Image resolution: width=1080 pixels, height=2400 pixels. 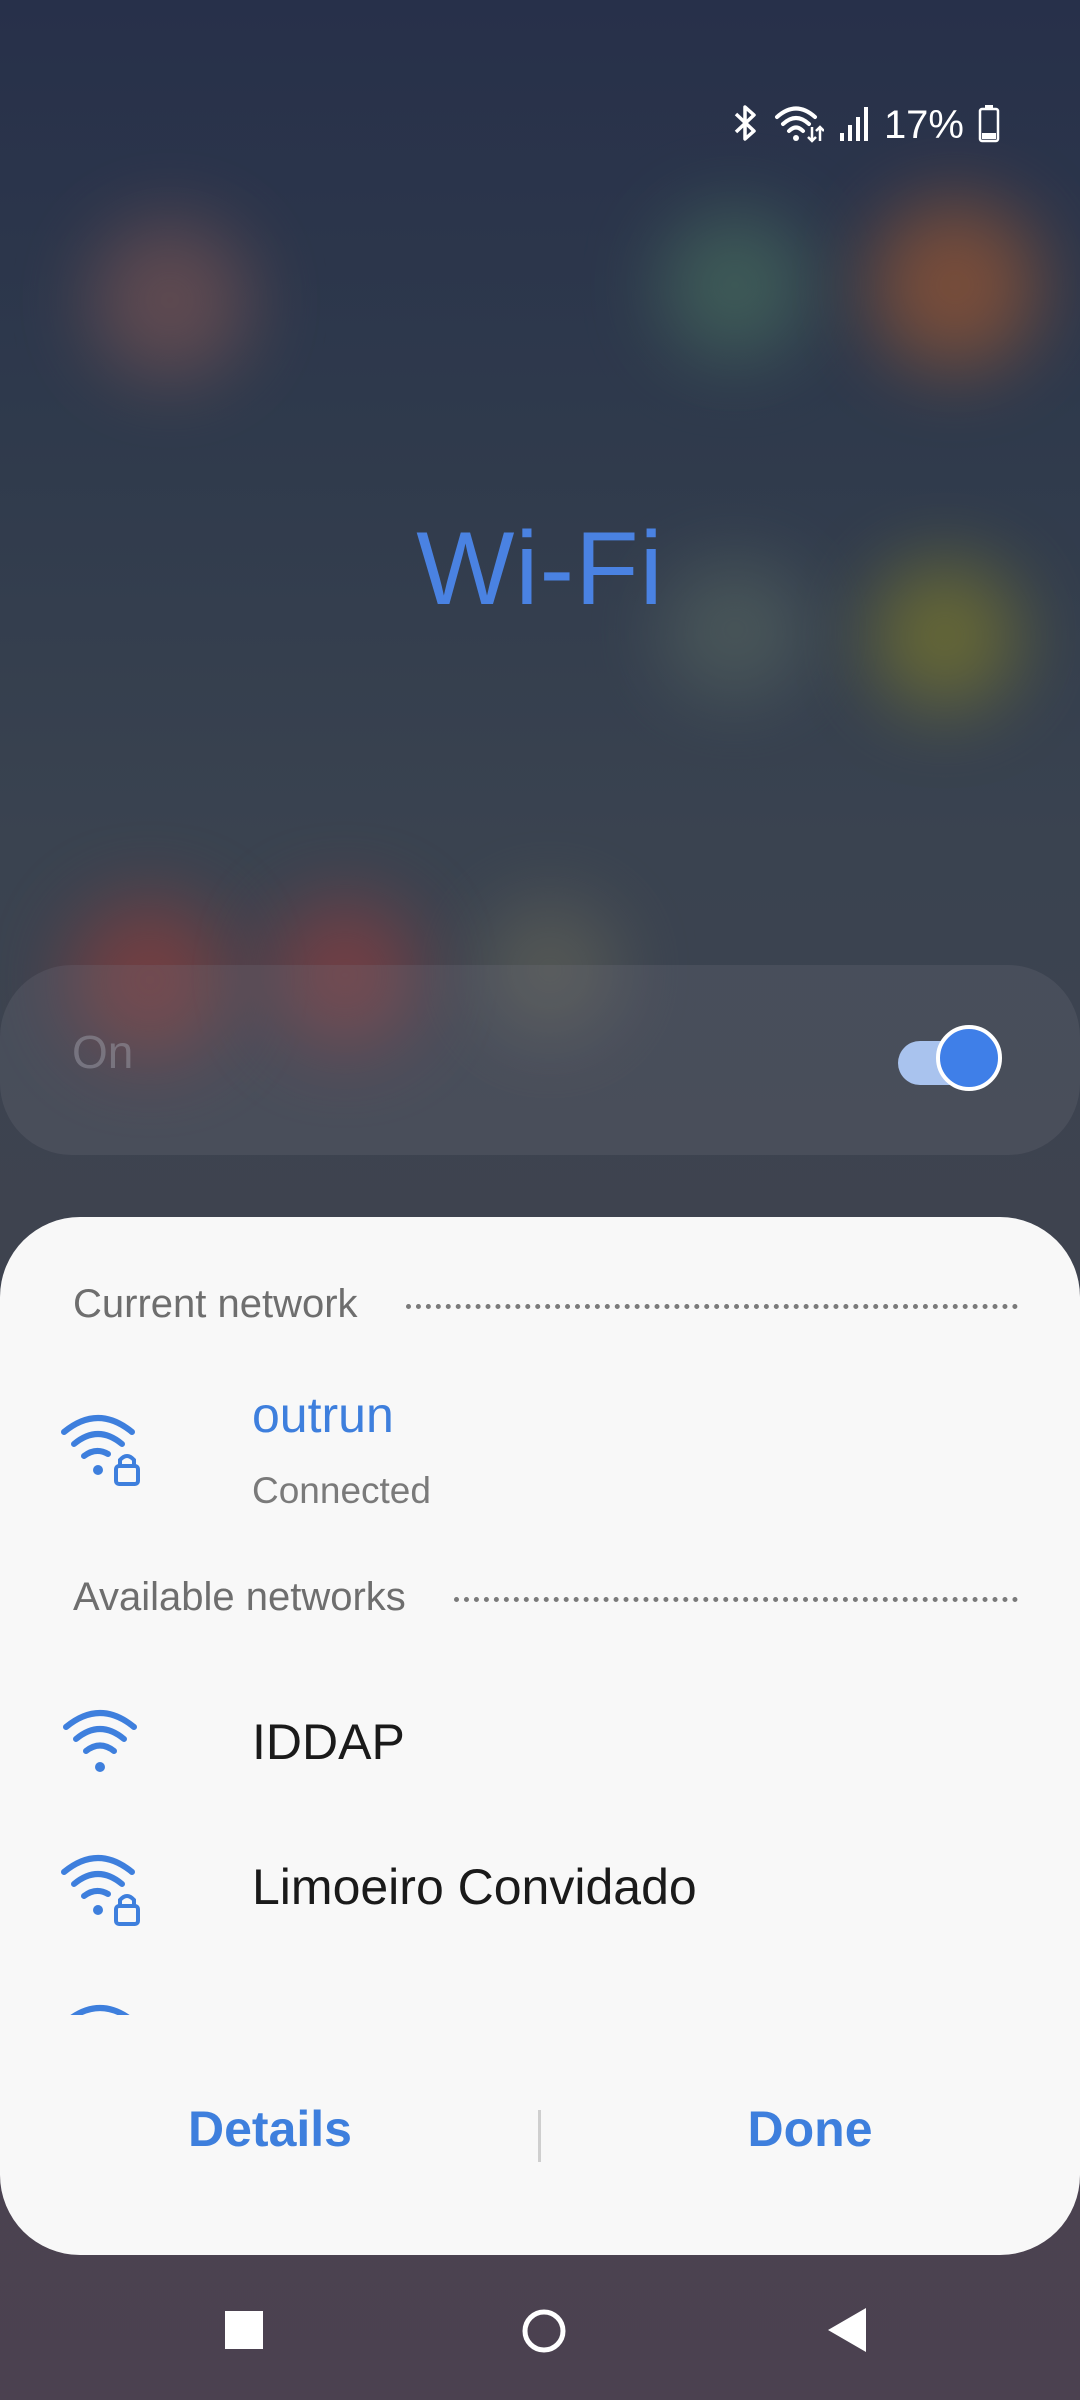 What do you see at coordinates (341, 1490) in the screenshot?
I see `network-status: Connected` at bounding box center [341, 1490].